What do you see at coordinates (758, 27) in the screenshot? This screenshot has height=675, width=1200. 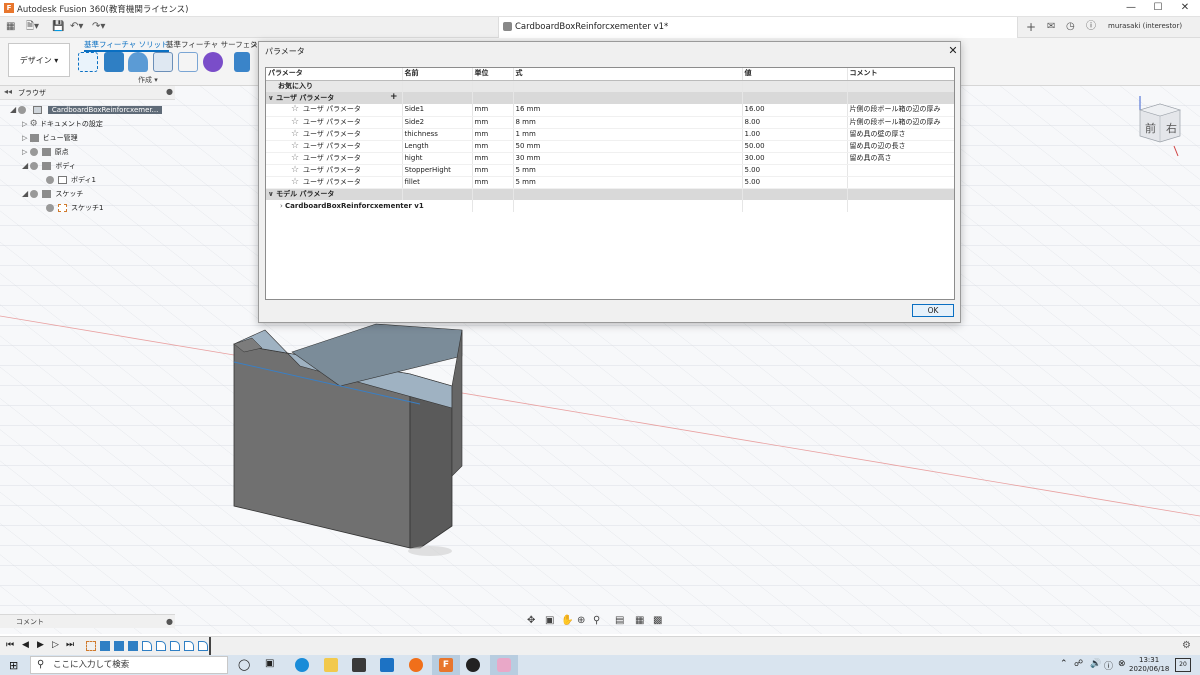 I see `document-tab: CardboardBoxReinforcxementer v1*` at bounding box center [758, 27].